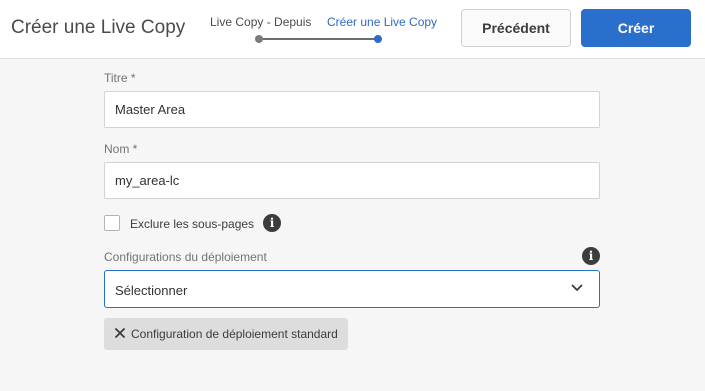 This screenshot has height=391, width=705. What do you see at coordinates (325, 29) in the screenshot?
I see `wizard-steps: Live Copy - Depuis Créer une Live Copy` at bounding box center [325, 29].